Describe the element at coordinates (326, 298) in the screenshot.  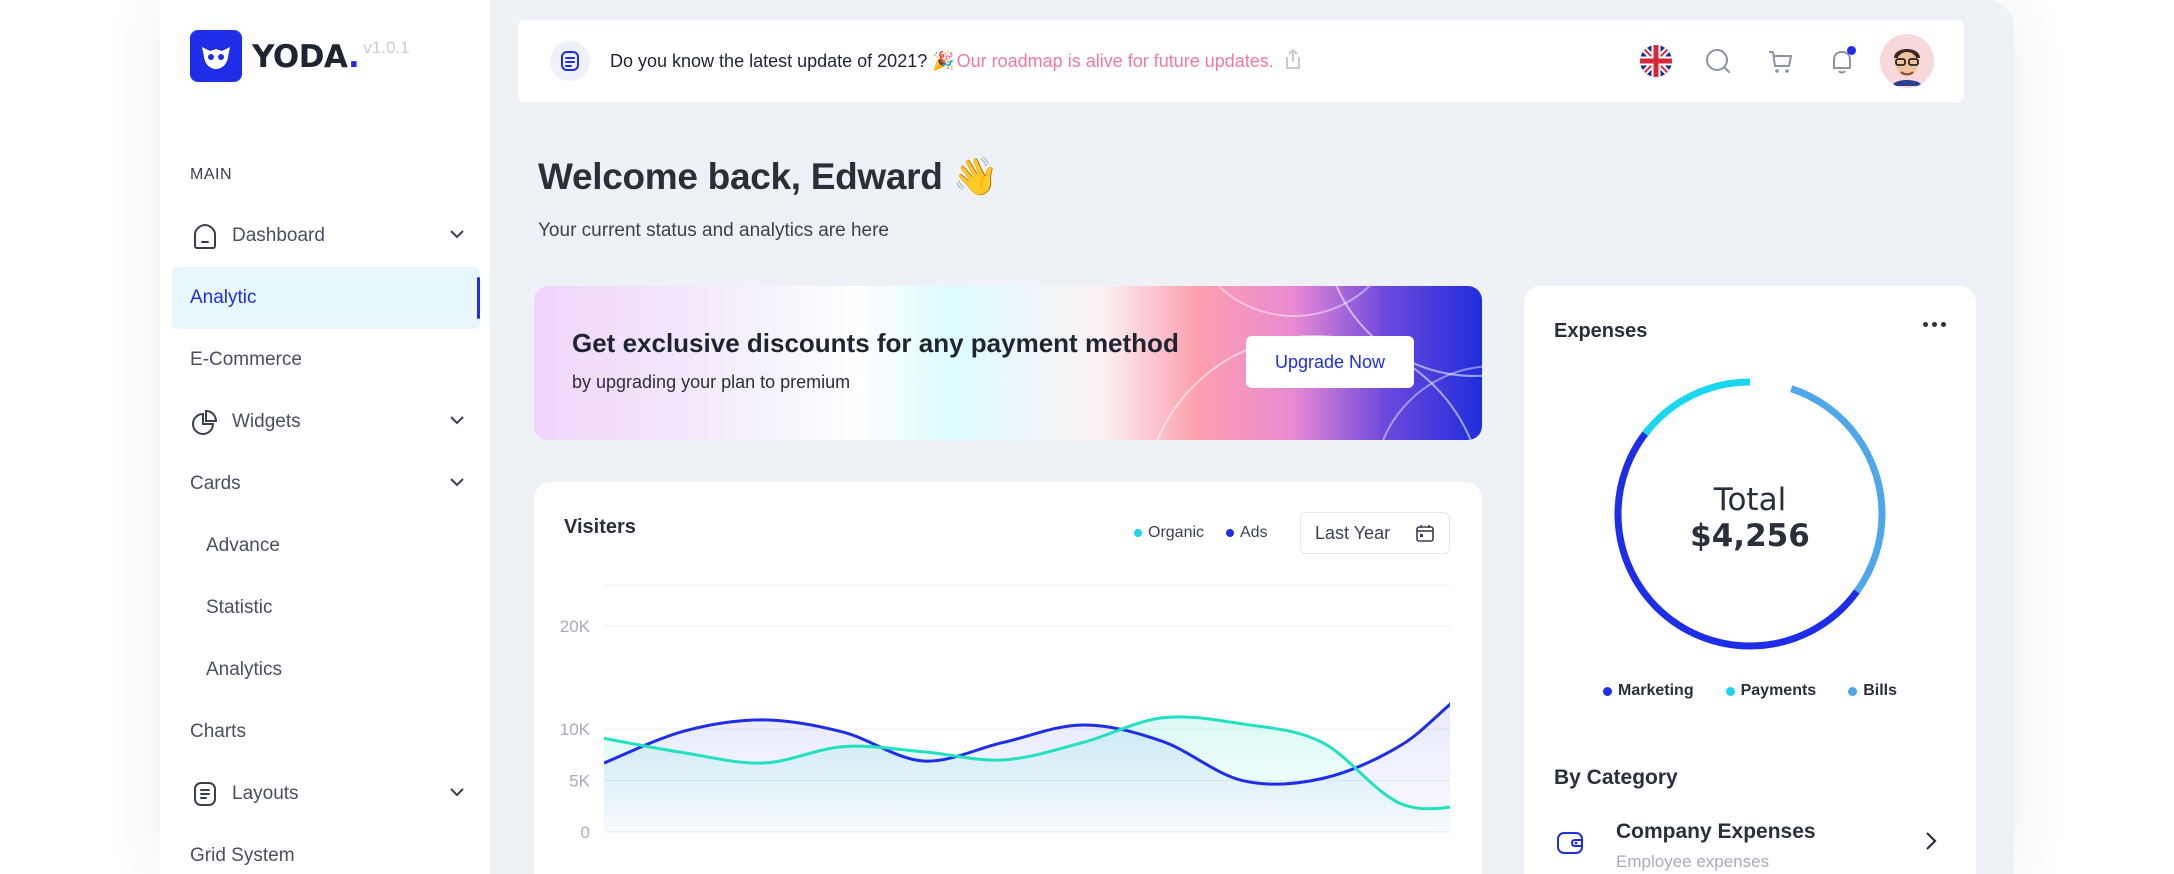
I see `sidebar-item-analytic: Analytic` at that location.